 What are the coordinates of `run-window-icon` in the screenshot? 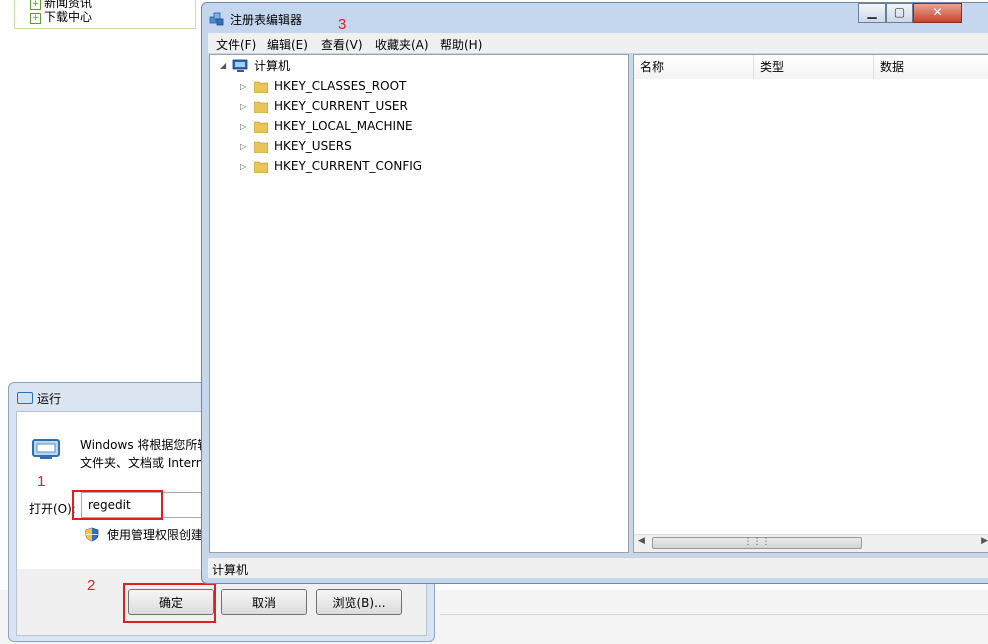 It's located at (25, 398).